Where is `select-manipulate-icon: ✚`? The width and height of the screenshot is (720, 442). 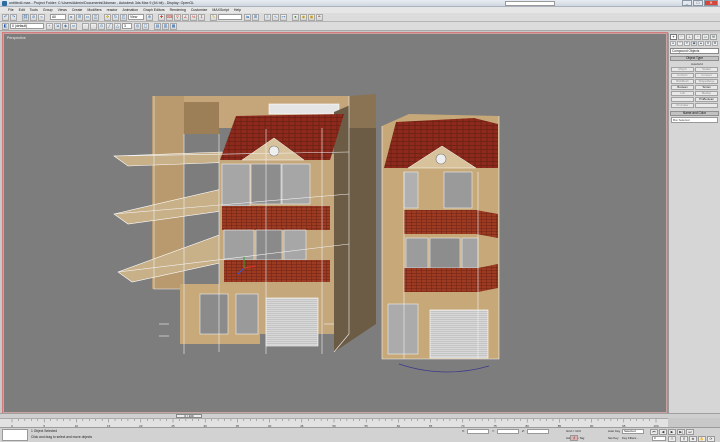 select-manipulate-icon: ✚ is located at coordinates (161, 17).